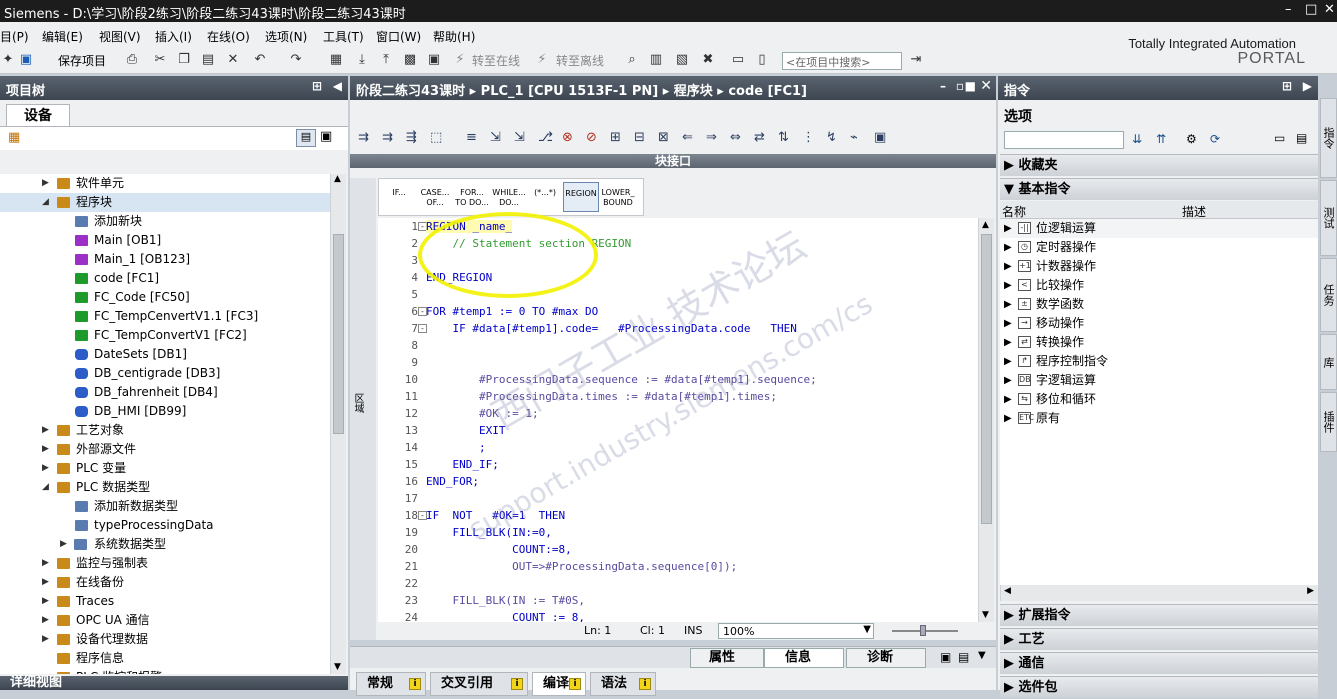 This screenshot has height=699, width=1337. What do you see at coordinates (960, 86) in the screenshot?
I see `editor-restore-icon: ▫` at bounding box center [960, 86].